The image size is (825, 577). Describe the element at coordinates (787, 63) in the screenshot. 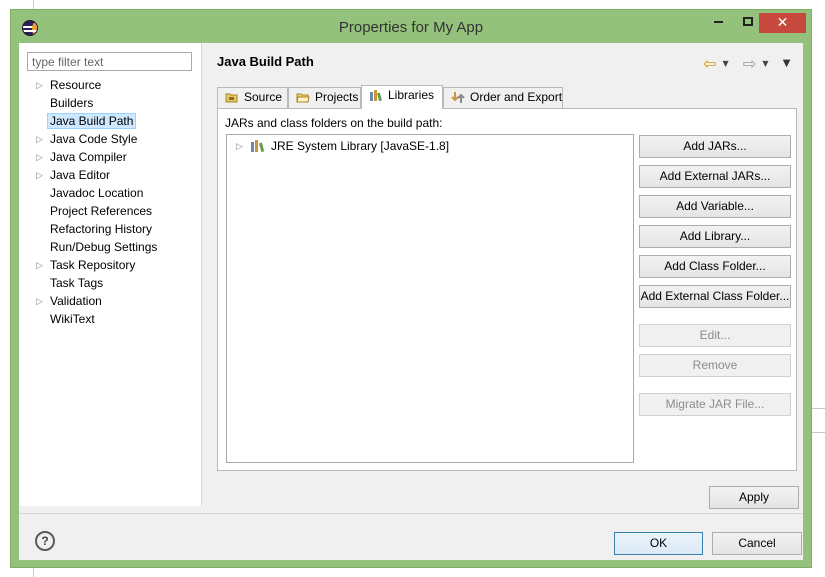

I see `view-menu-icon: ▼` at that location.